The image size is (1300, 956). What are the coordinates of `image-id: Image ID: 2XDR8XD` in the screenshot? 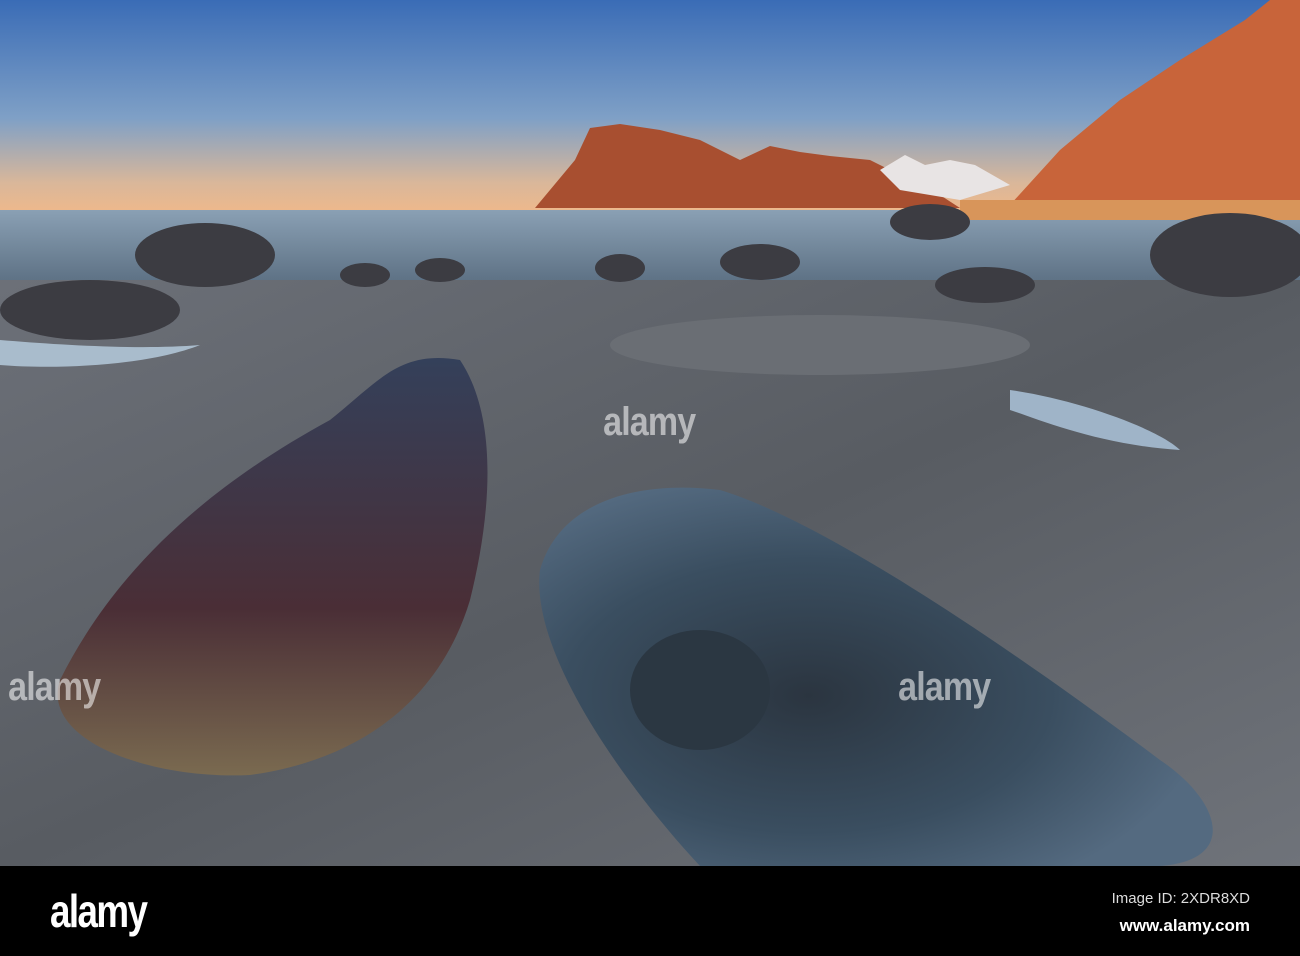 It's located at (1180, 898).